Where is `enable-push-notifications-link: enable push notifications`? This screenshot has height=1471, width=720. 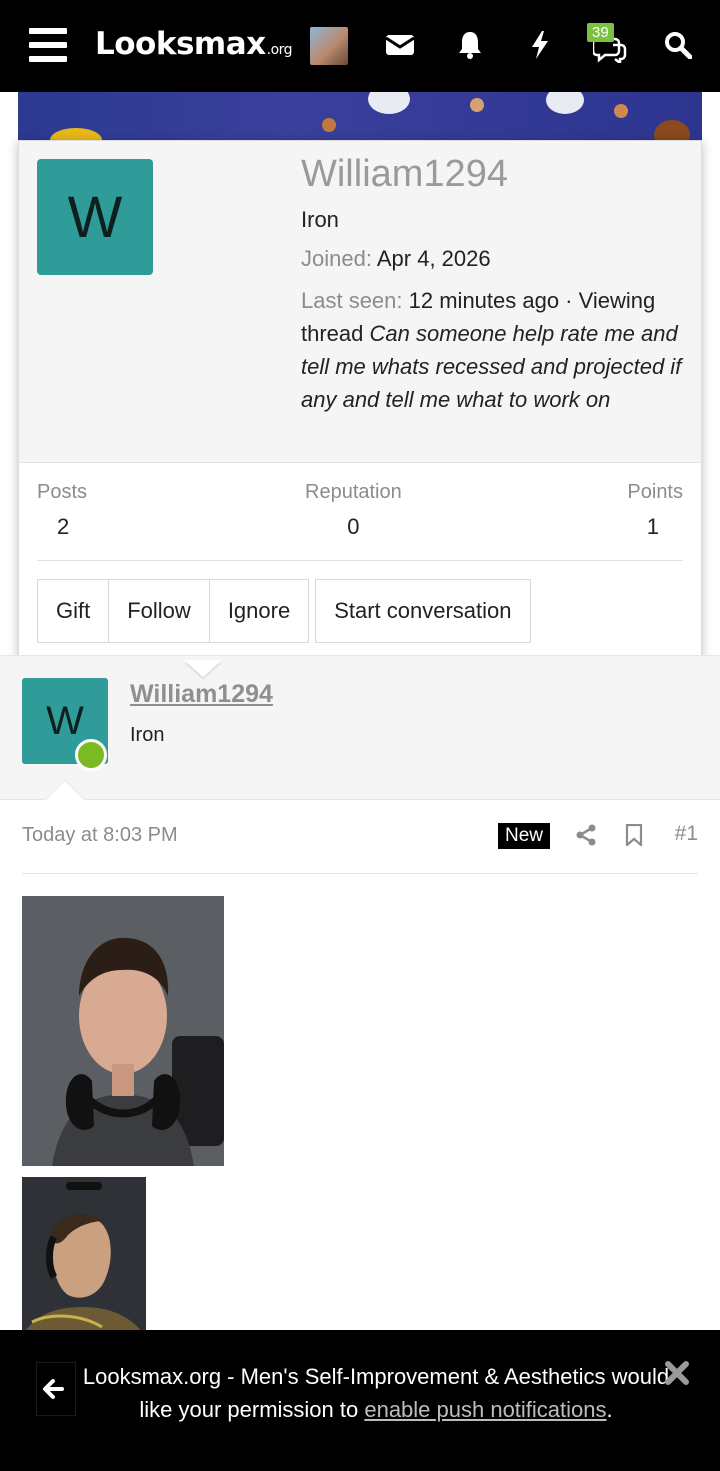
enable-push-notifications-link: enable push notifications is located at coordinates (485, 1409).